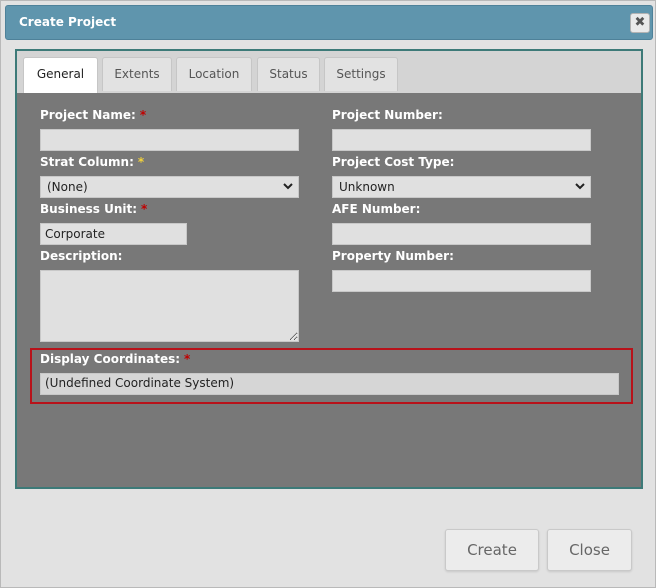 This screenshot has height=588, width=656. Describe the element at coordinates (68, 22) in the screenshot. I see `dialog-title: Create Project` at that location.